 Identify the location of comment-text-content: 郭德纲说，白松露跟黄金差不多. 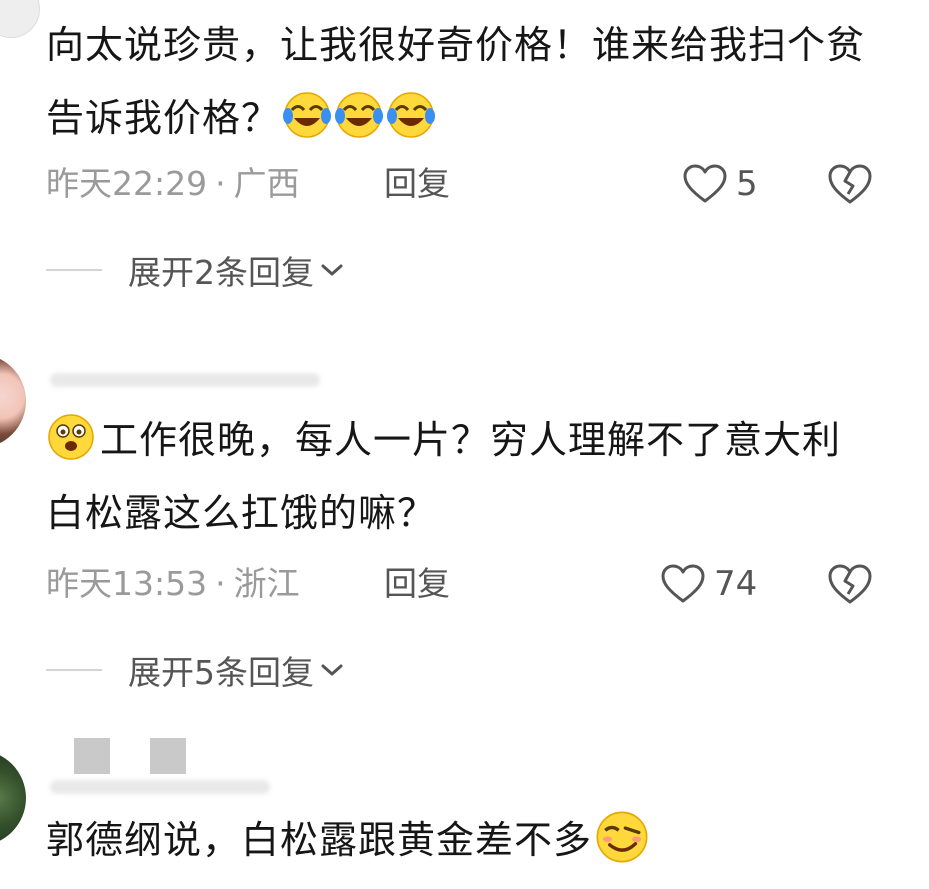
(319, 840).